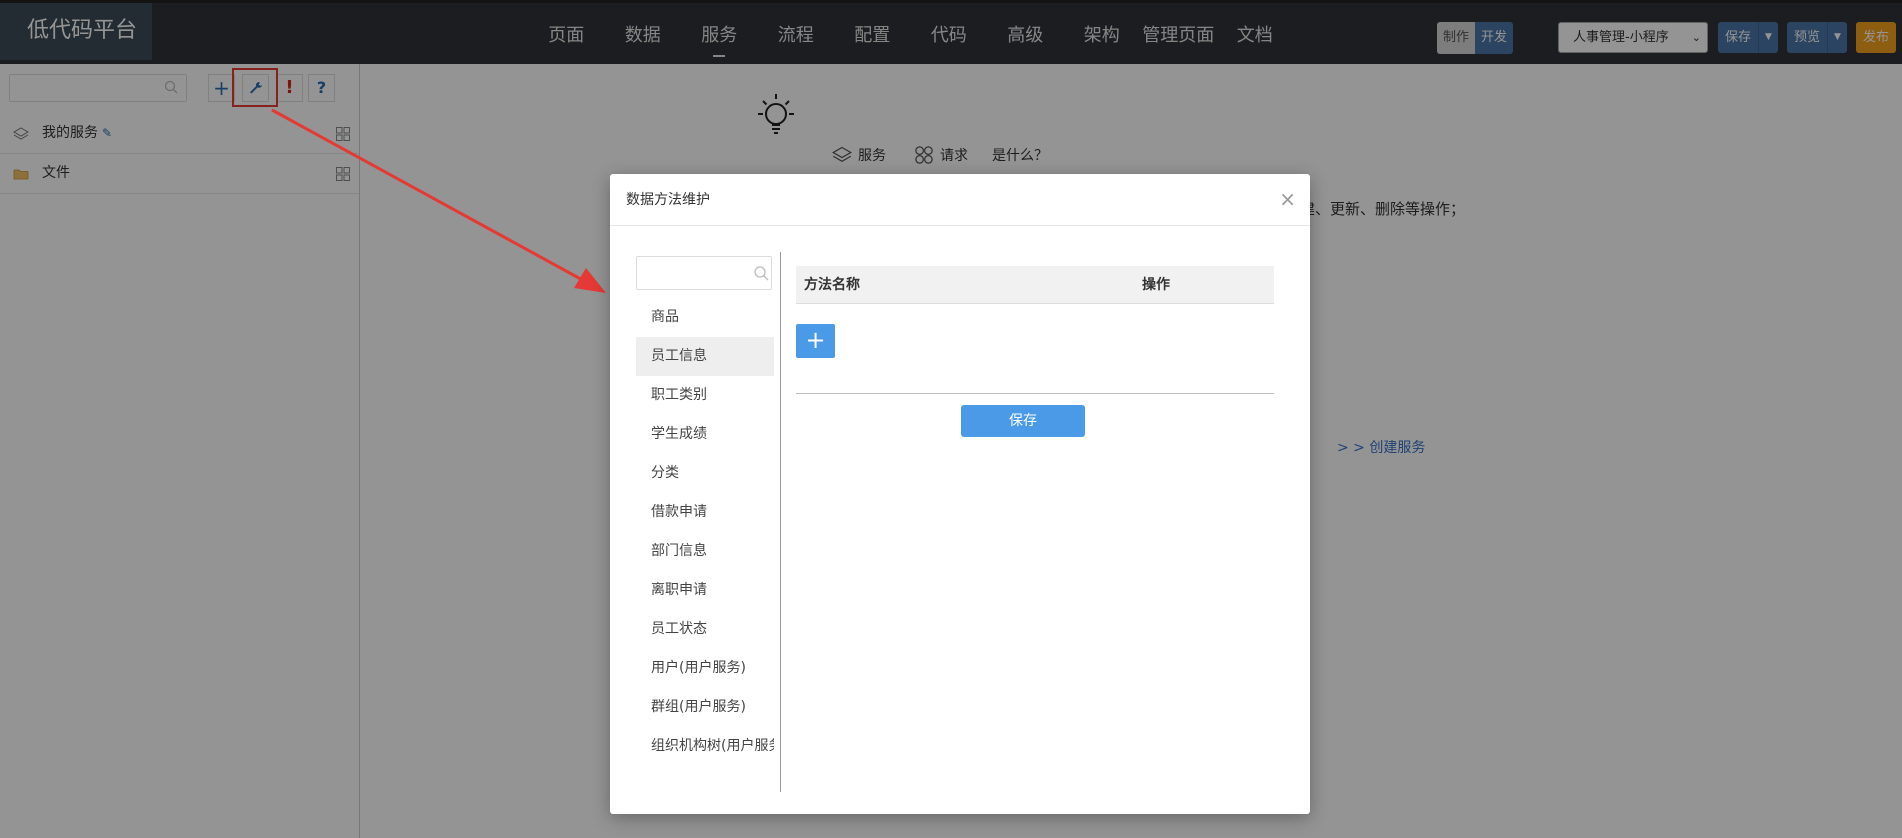  What do you see at coordinates (705, 590) in the screenshot?
I see `entity-list-item: 离职申请` at bounding box center [705, 590].